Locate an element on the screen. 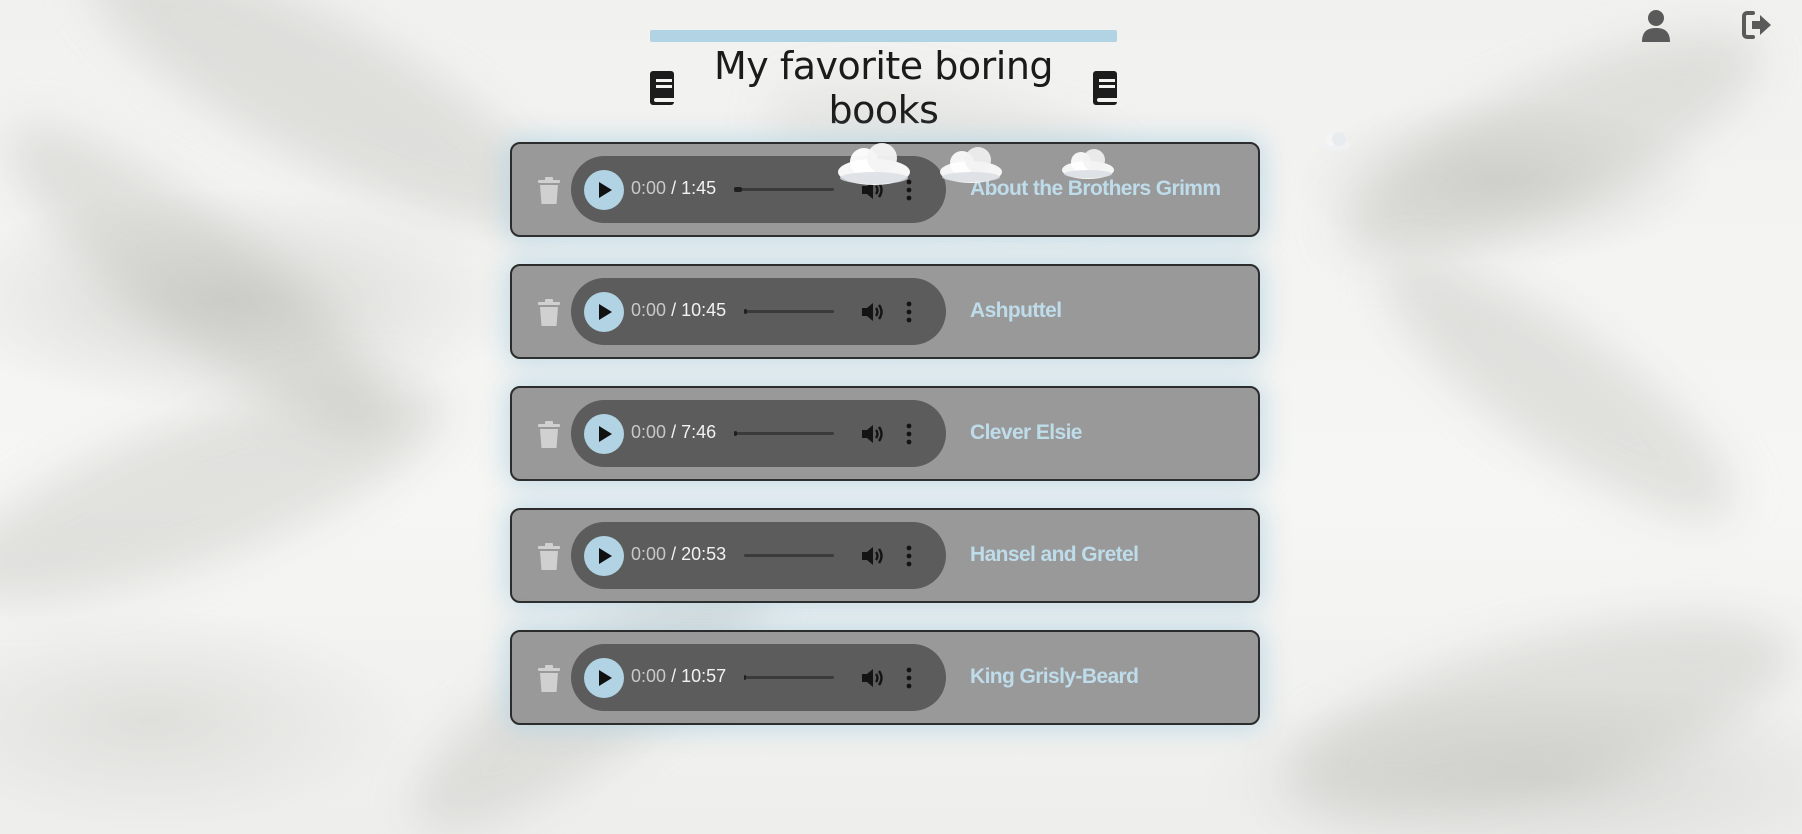  duration: / 10:45 is located at coordinates (699, 310).